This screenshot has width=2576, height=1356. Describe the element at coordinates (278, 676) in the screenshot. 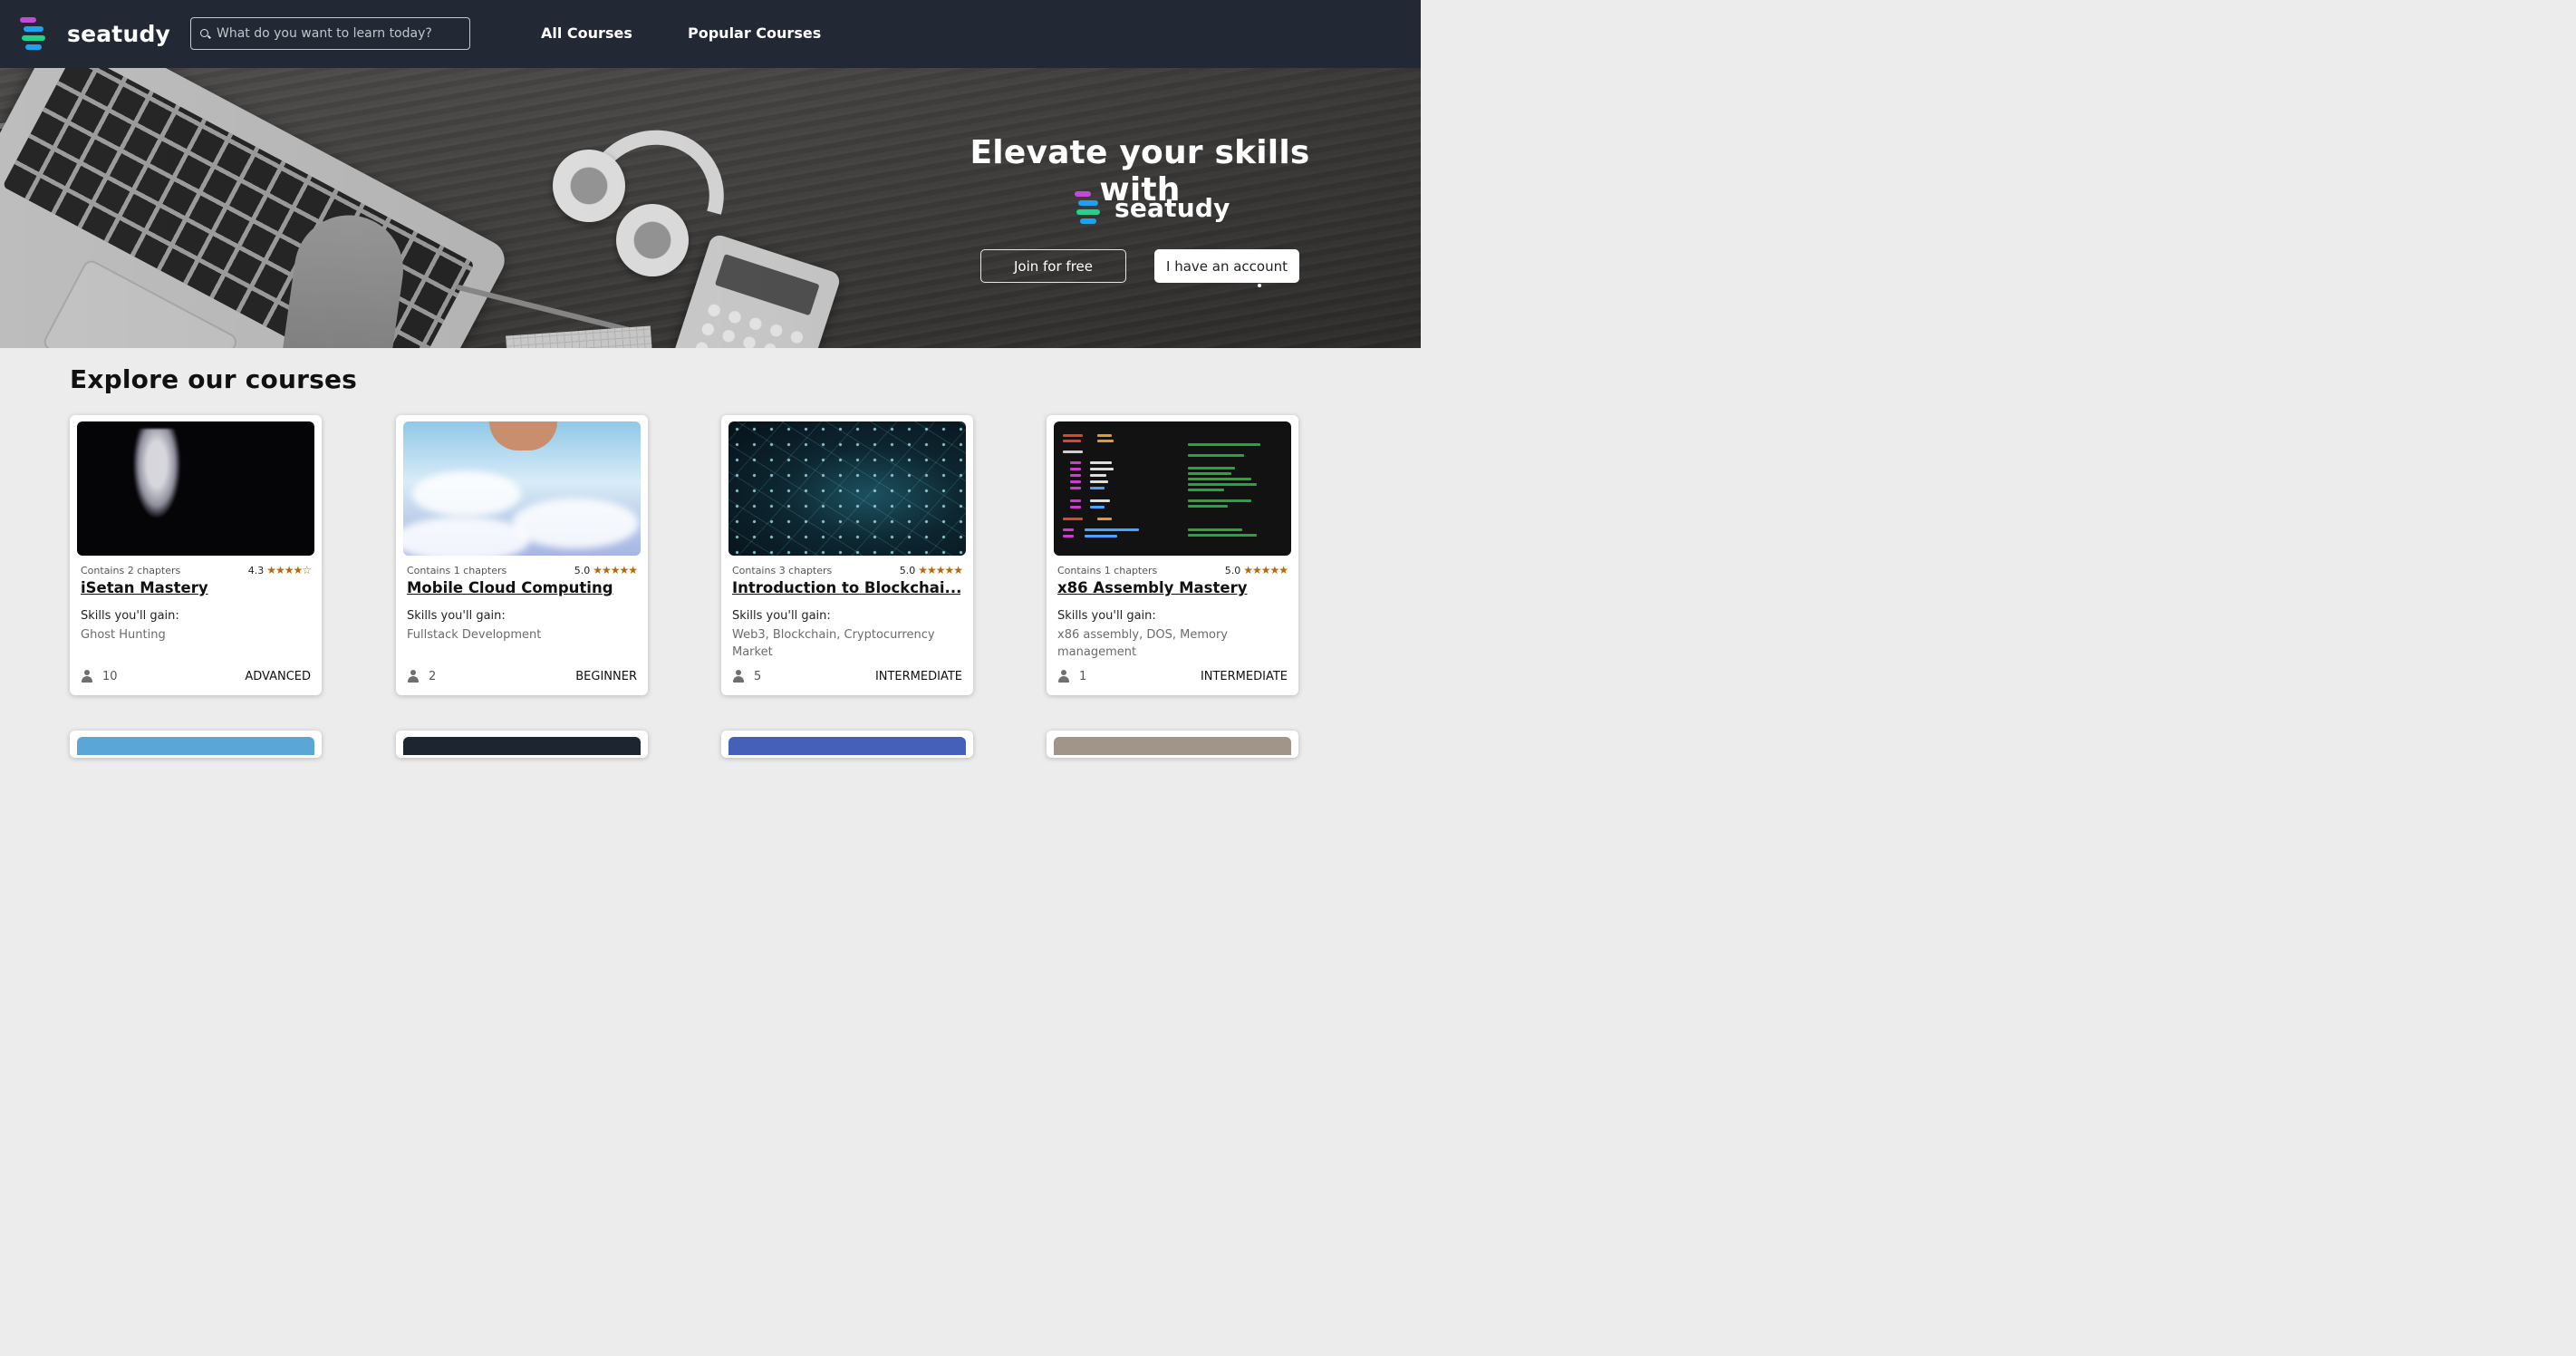

I see `course-level: ADVANCED` at that location.